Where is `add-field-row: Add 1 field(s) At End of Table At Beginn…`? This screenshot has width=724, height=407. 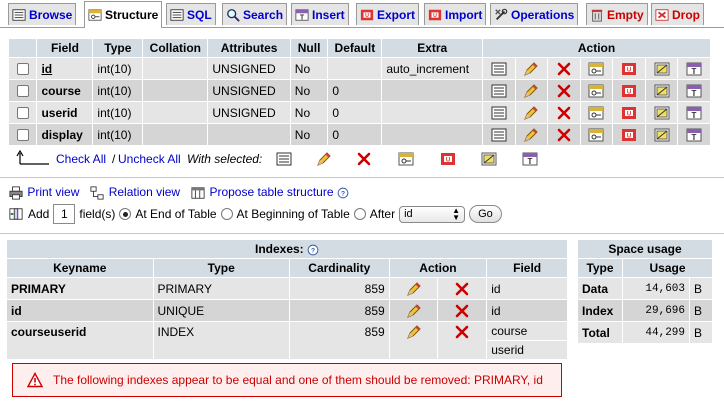
add-field-row: Add 1 field(s) At End of Table At Beginn… is located at coordinates (255, 214).